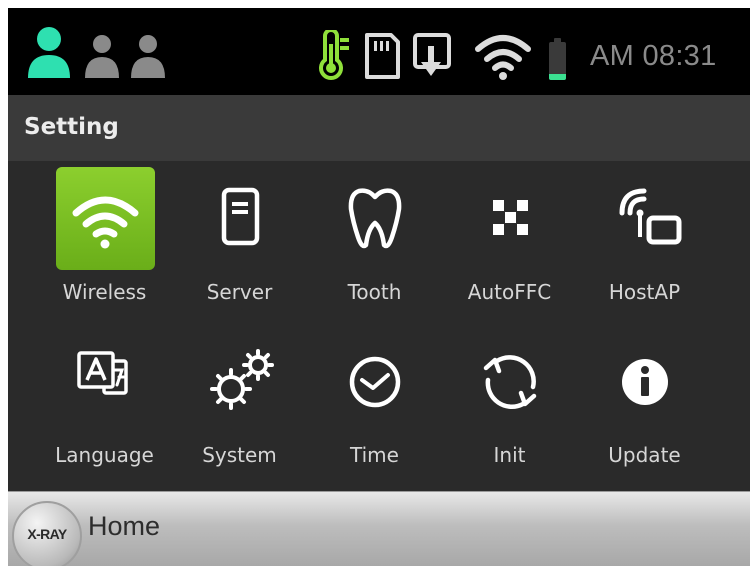  I want to click on language-tile: Language, so click(104, 408).